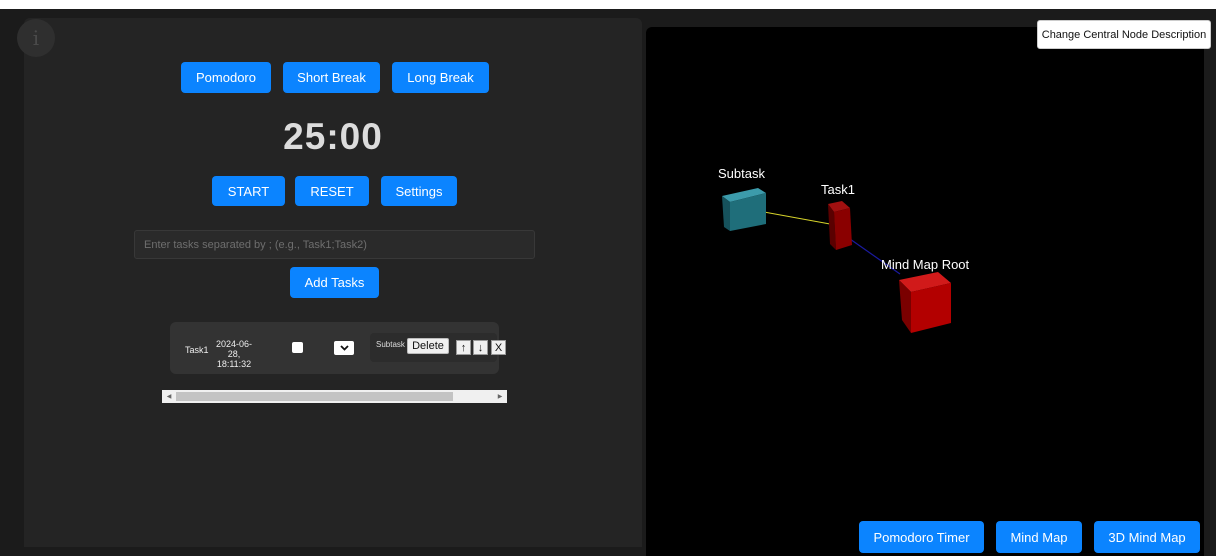 This screenshot has width=1216, height=556. I want to click on task1-node, so click(840, 225).